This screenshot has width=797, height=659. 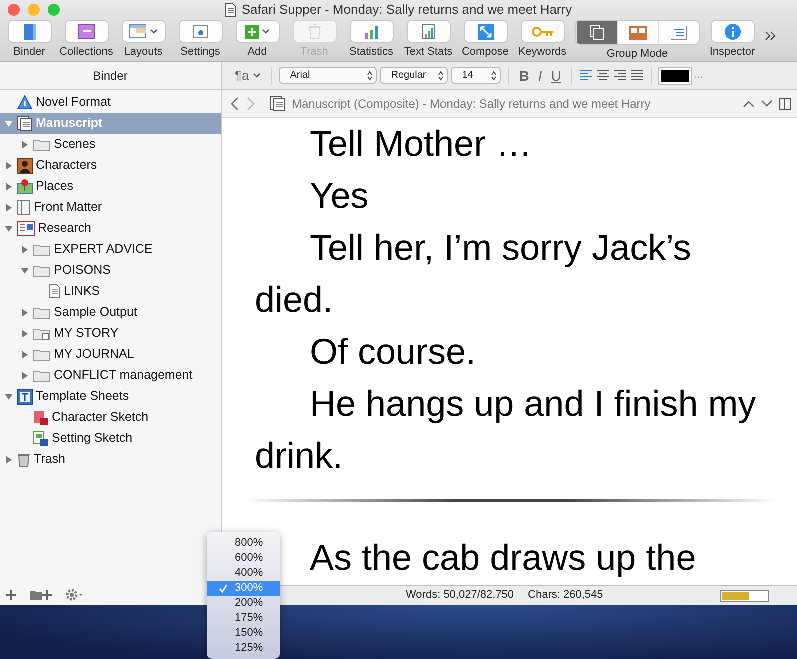 I want to click on box-icon, so click(x=87, y=32).